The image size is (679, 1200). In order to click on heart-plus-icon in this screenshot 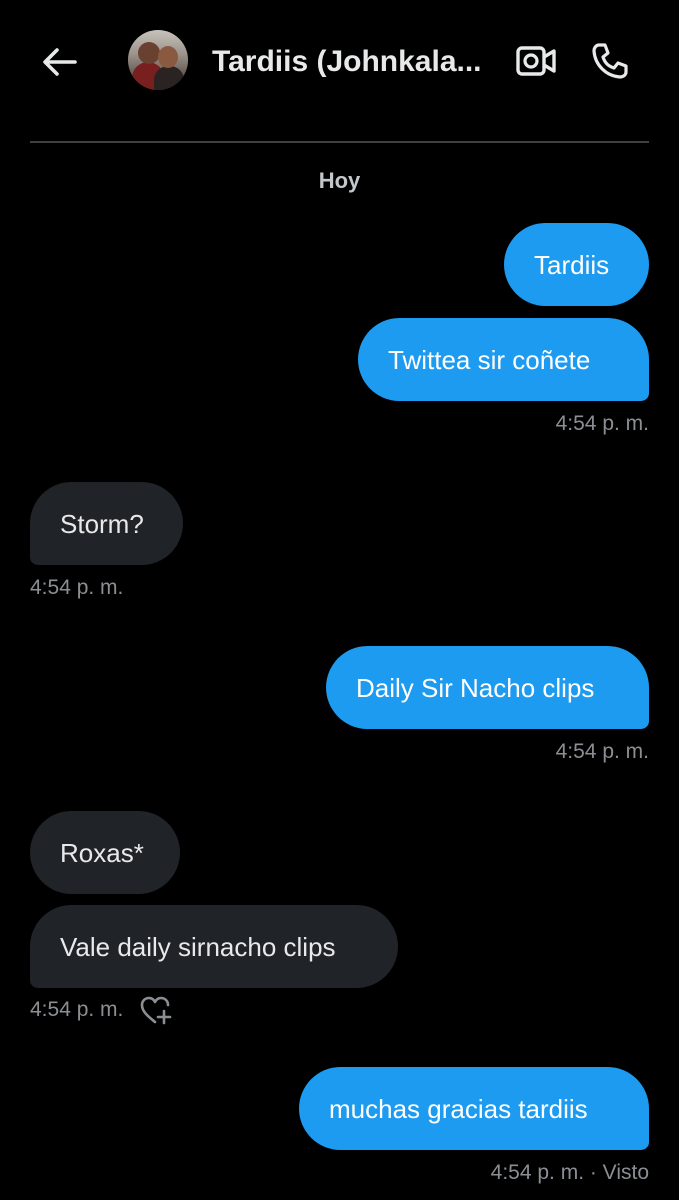, I will do `click(156, 1010)`.